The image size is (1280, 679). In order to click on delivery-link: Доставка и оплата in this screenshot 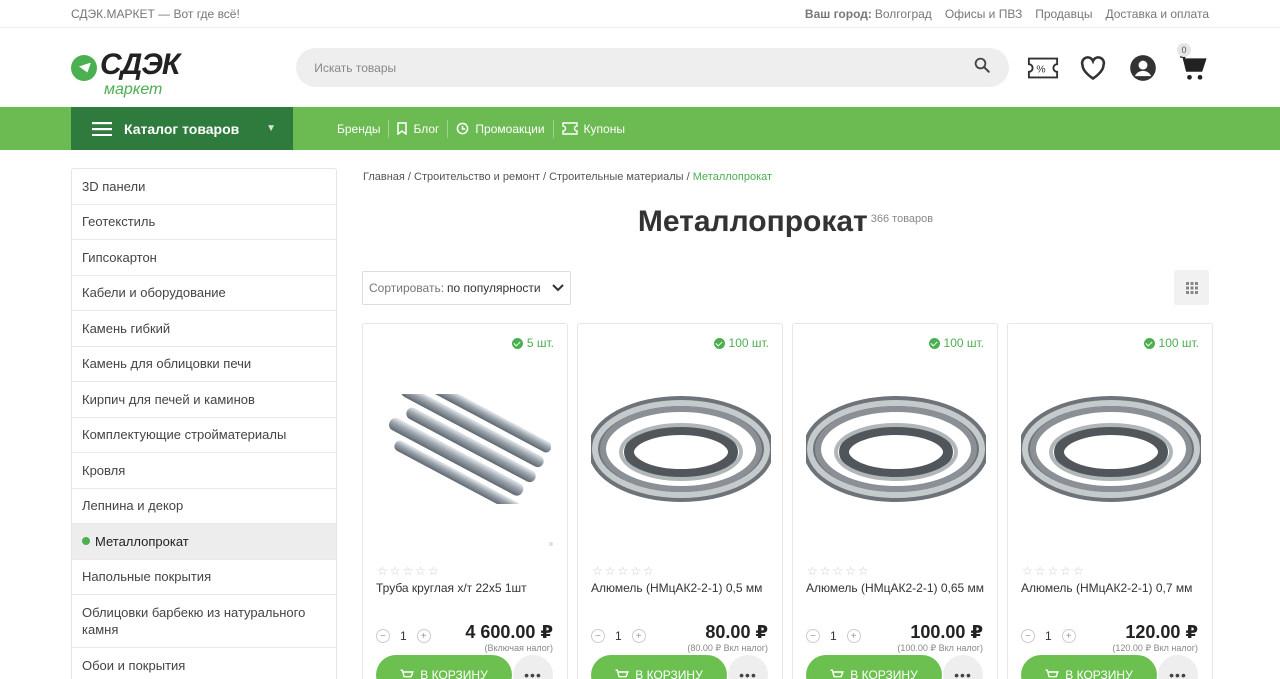, I will do `click(1157, 14)`.